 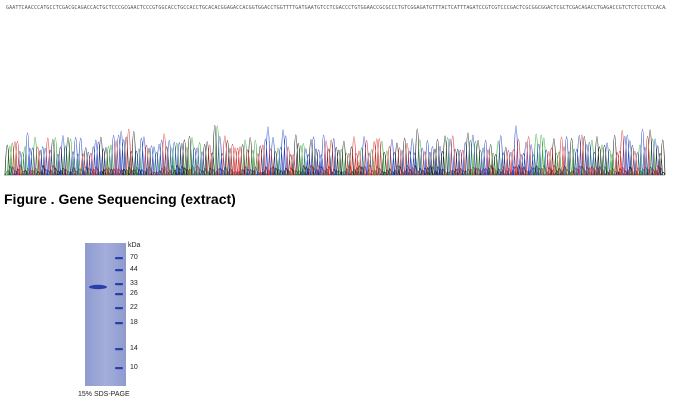 What do you see at coordinates (134, 367) in the screenshot?
I see `marker-label-10: 10` at bounding box center [134, 367].